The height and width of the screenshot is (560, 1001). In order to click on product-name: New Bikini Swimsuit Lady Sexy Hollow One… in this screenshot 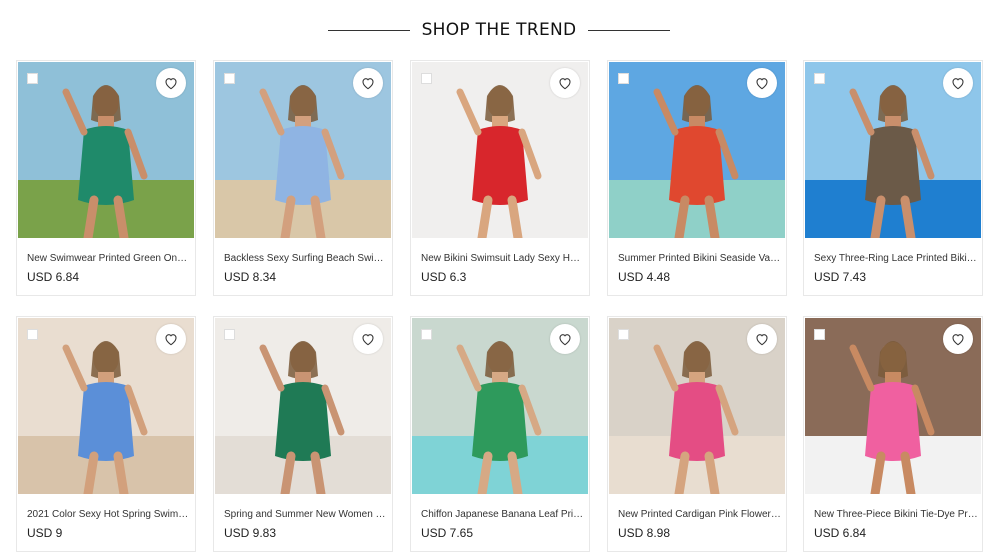, I will do `click(503, 258)`.